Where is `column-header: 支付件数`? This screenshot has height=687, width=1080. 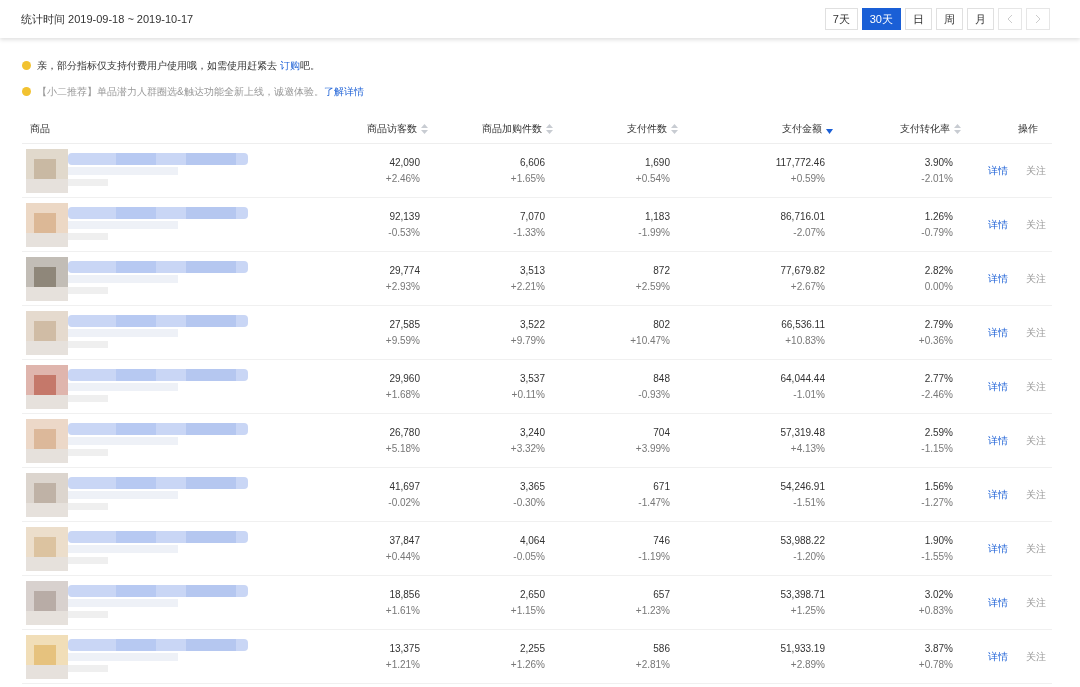 column-header: 支付件数 is located at coordinates (652, 128).